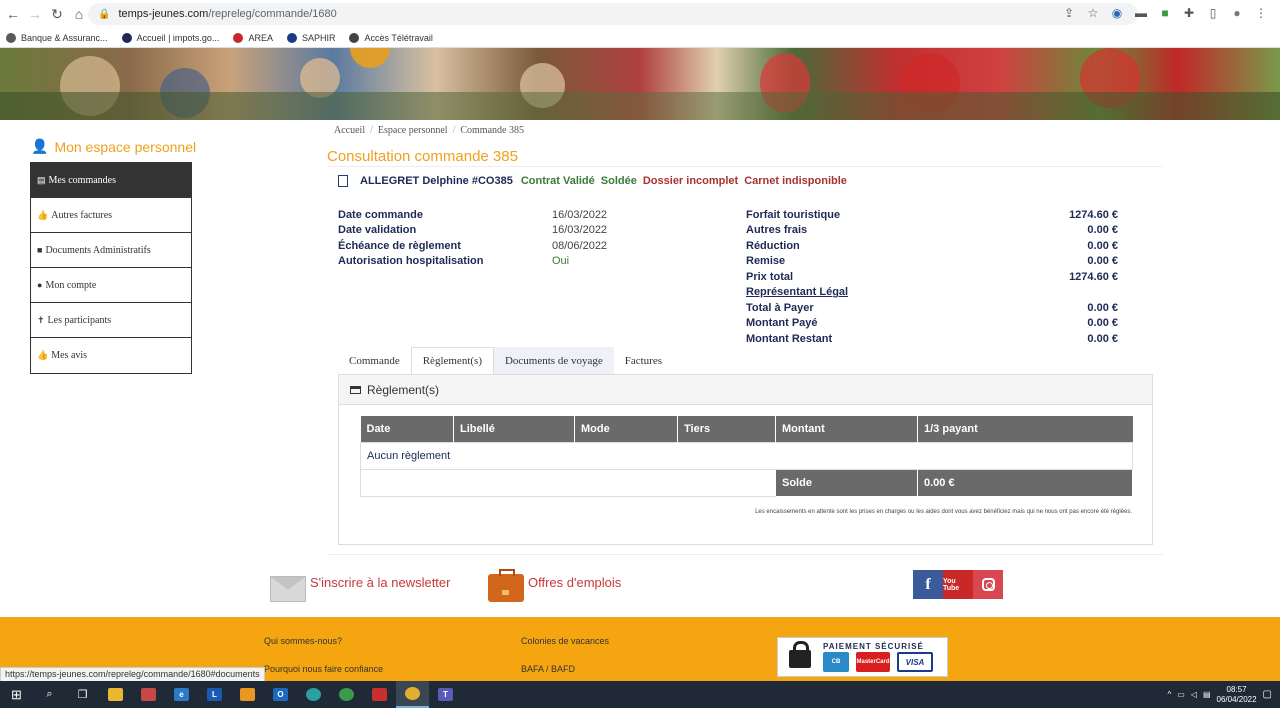  I want to click on column-header: Mode, so click(626, 429).